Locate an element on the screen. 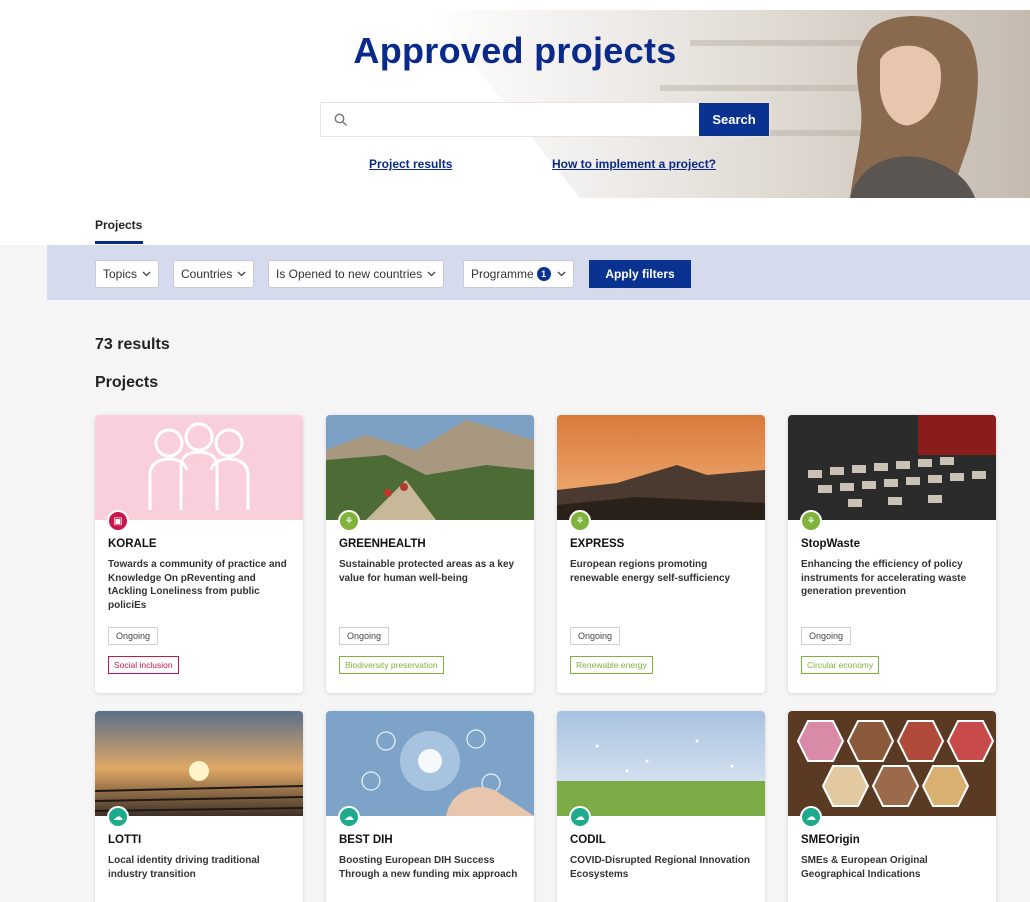 The image size is (1030, 902). countries-filter: Countries is located at coordinates (214, 274).